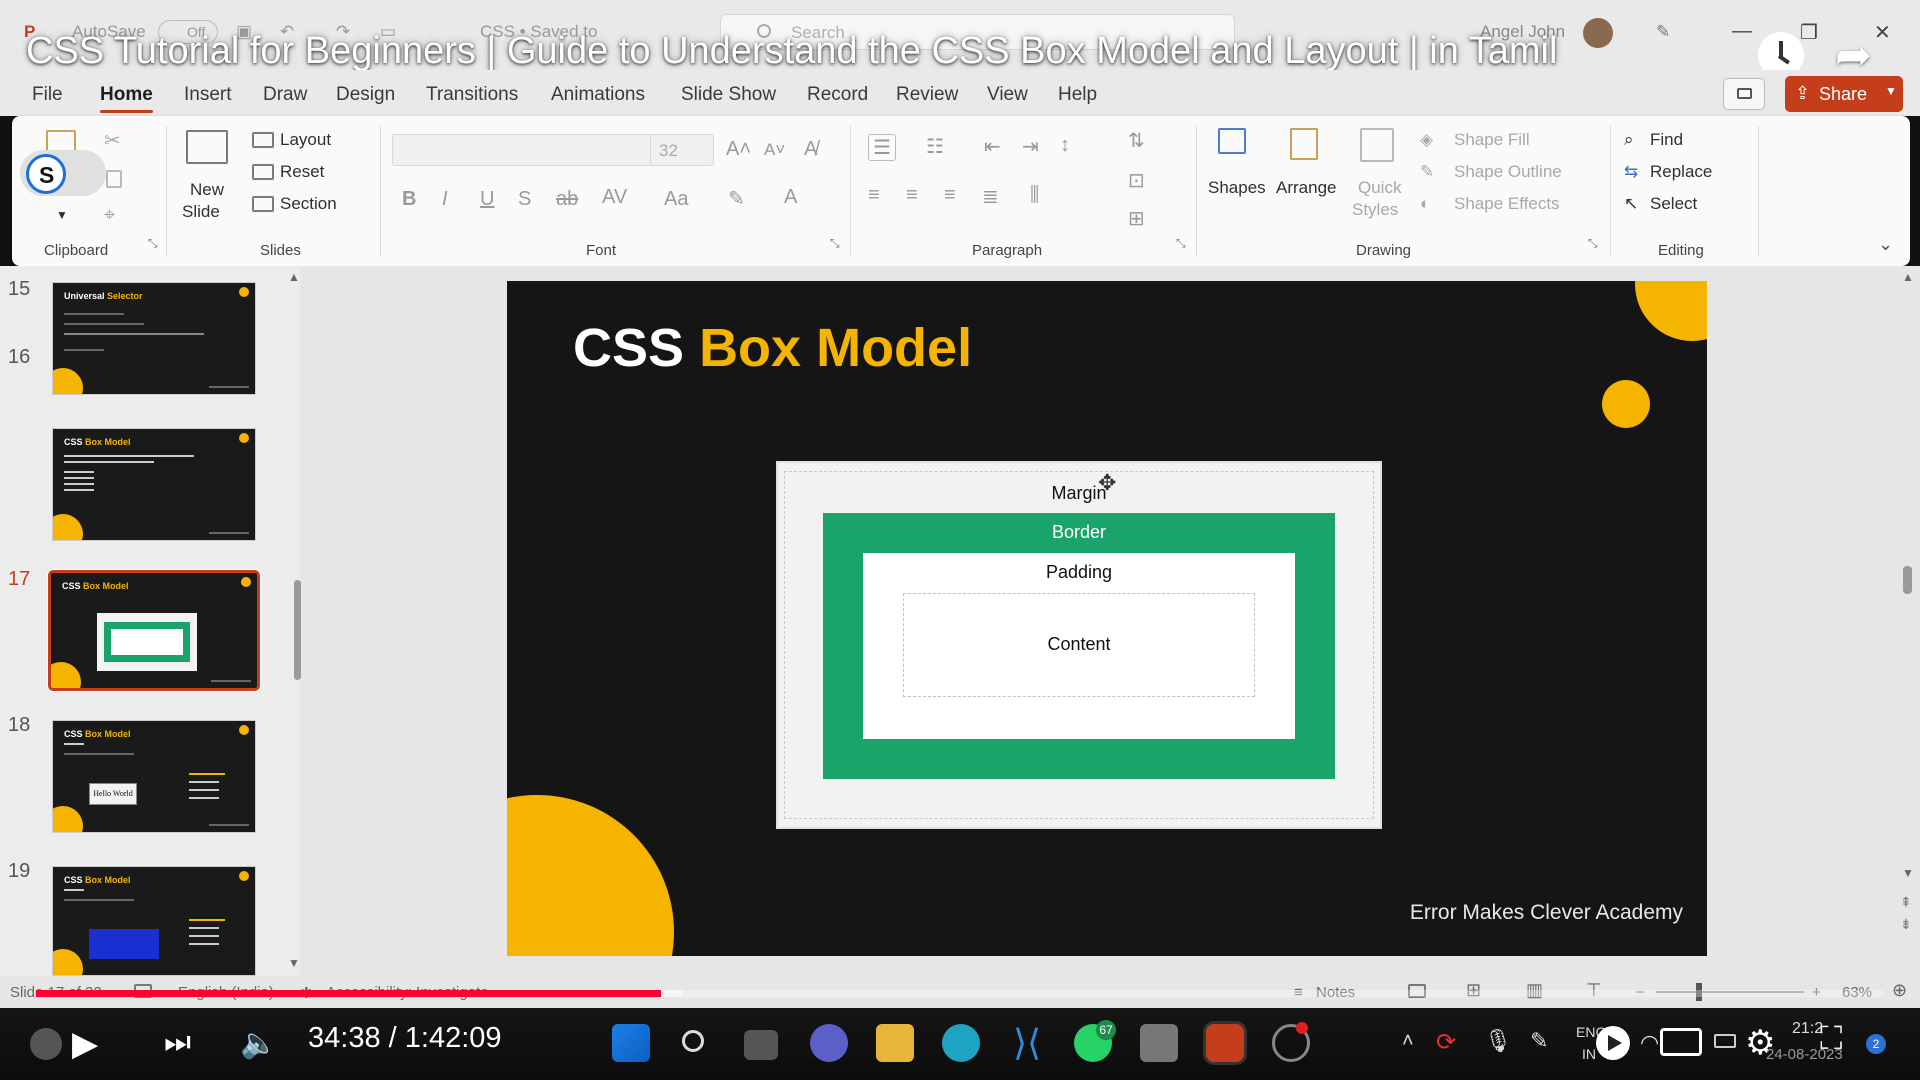 This screenshot has width=1920, height=1080. I want to click on tab-animations: Animations, so click(598, 95).